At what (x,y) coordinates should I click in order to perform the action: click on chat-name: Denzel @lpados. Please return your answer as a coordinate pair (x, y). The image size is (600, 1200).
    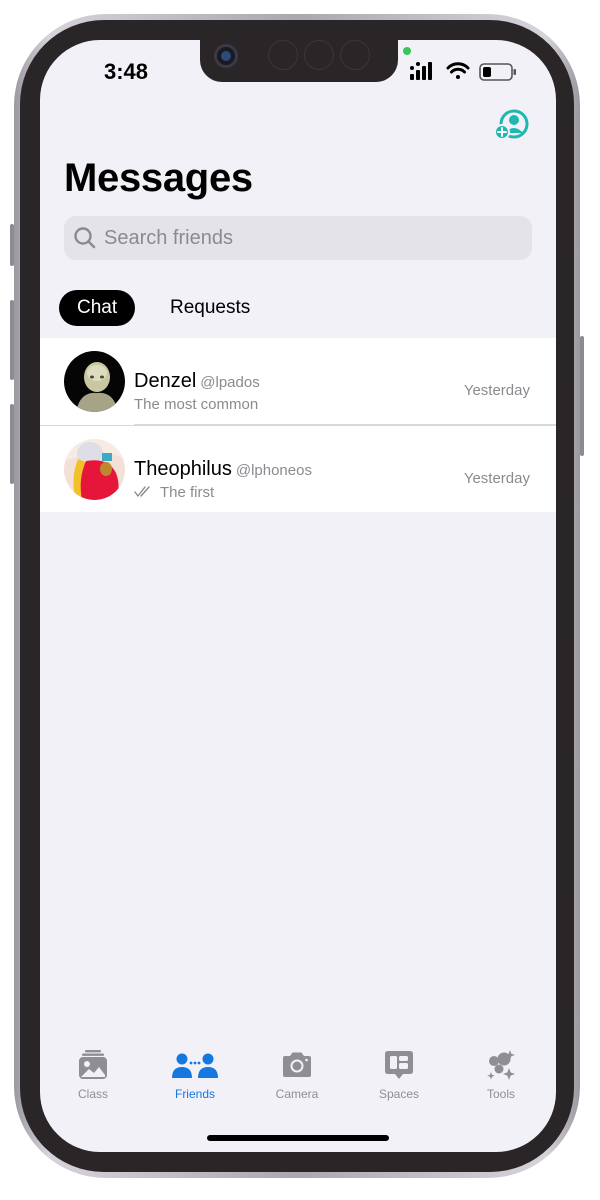
    Looking at the image, I should click on (197, 381).